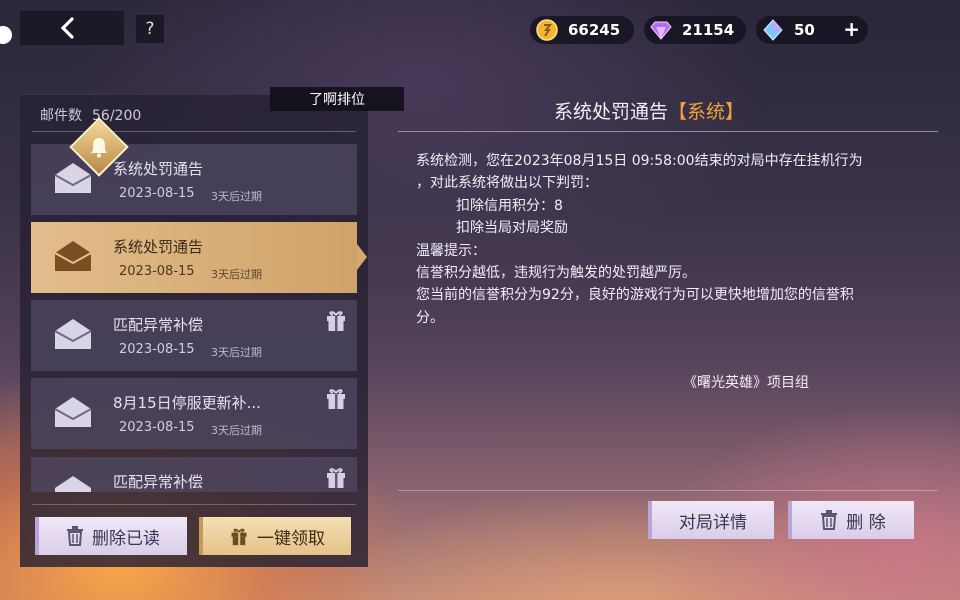 The width and height of the screenshot is (960, 600). What do you see at coordinates (291, 538) in the screenshot?
I see `claim-all-label: 一键领取` at bounding box center [291, 538].